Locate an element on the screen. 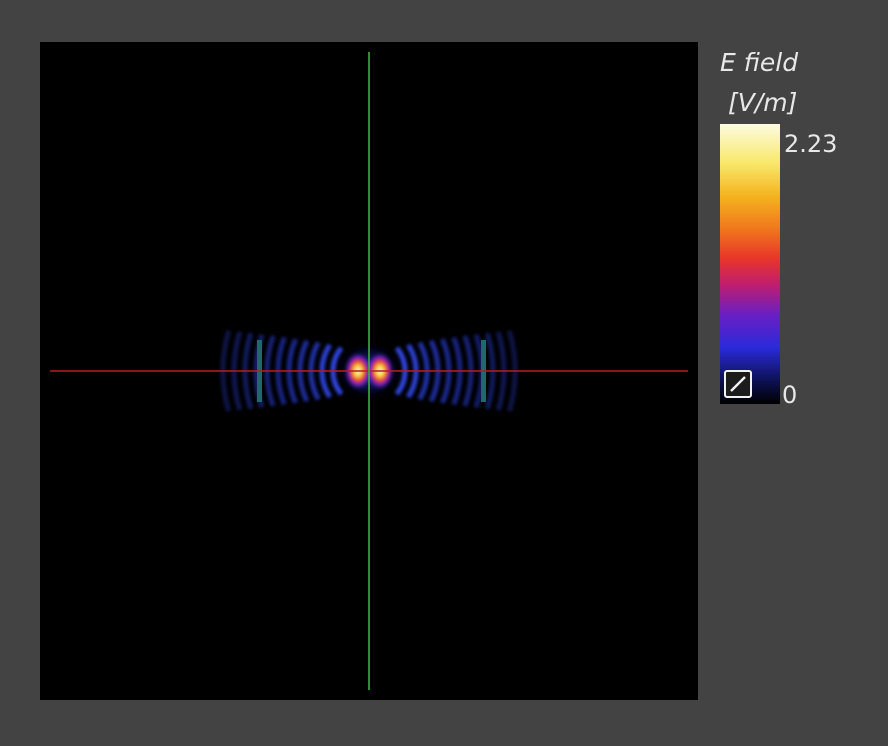 The height and width of the screenshot is (746, 888). colorbar-min-label: 0 is located at coordinates (790, 395).